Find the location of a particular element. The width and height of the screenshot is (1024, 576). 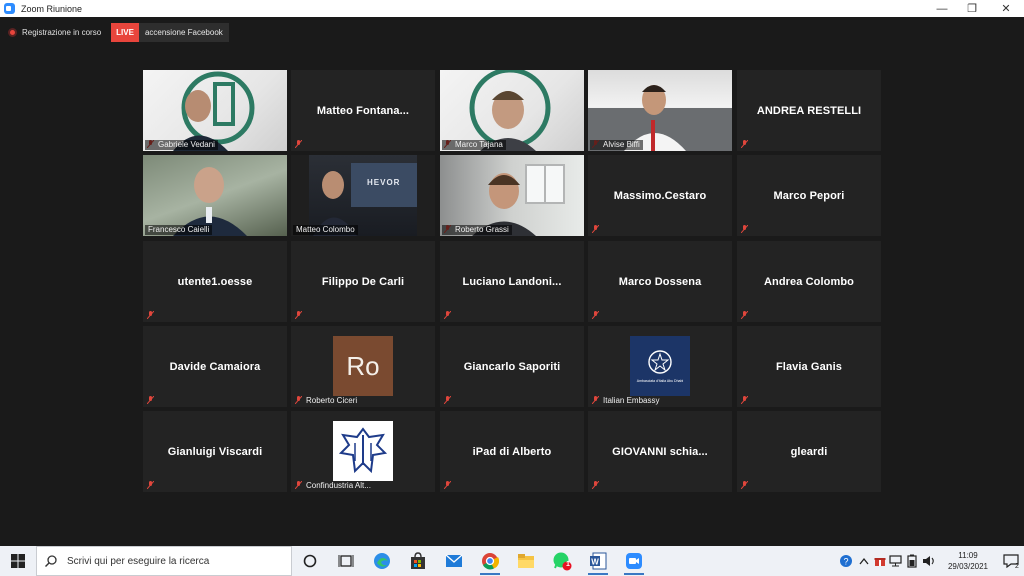

taskbar-search-input: Scrivi qui per eseguire la ricerca is located at coordinates (164, 561).